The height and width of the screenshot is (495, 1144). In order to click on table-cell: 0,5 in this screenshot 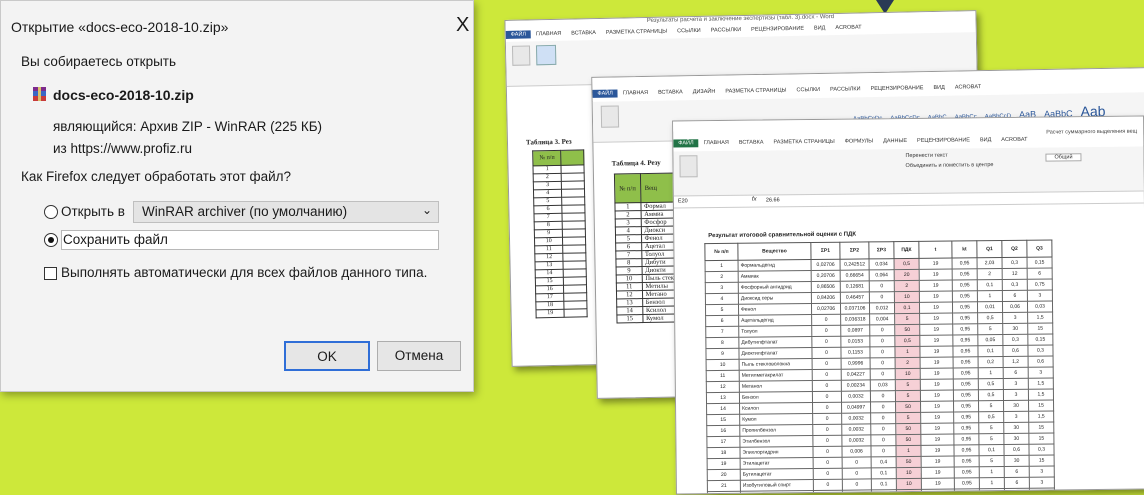, I will do `click(990, 318)`.